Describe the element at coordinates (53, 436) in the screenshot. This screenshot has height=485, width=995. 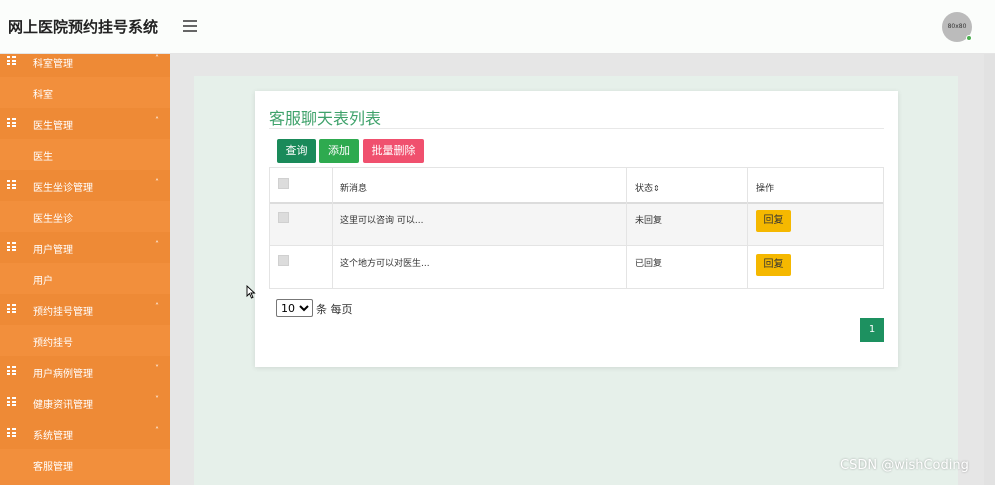
I see `sidebar-group-label: 系统管理` at that location.